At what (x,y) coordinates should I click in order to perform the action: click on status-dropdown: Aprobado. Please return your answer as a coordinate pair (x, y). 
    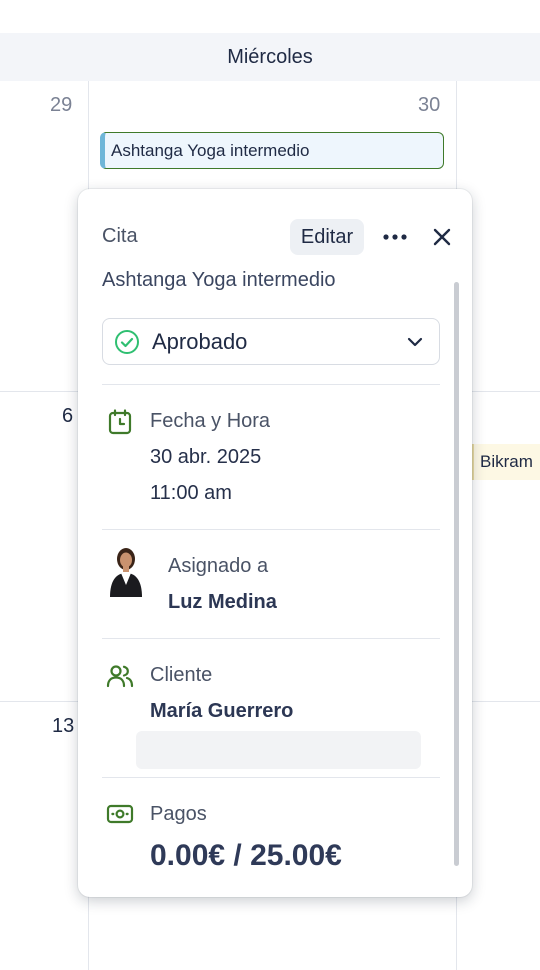
    Looking at the image, I should click on (271, 341).